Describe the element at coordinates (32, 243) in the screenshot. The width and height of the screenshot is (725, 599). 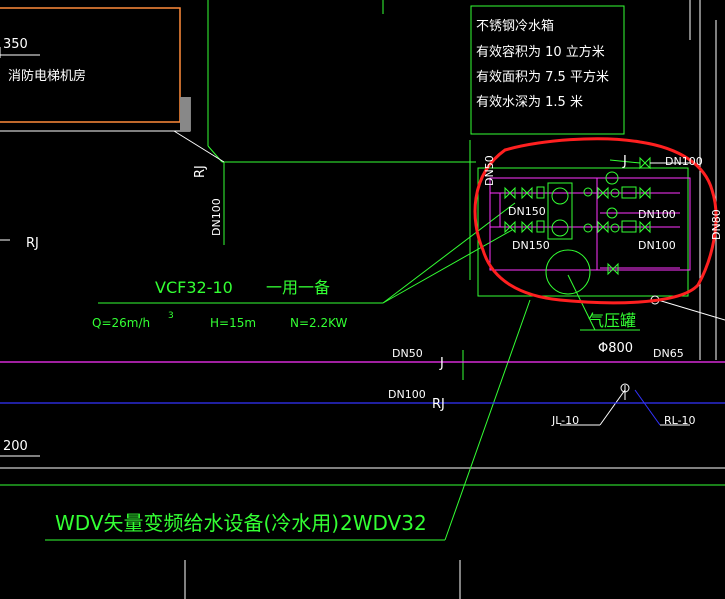
I see `rj-label-left: RJ` at that location.